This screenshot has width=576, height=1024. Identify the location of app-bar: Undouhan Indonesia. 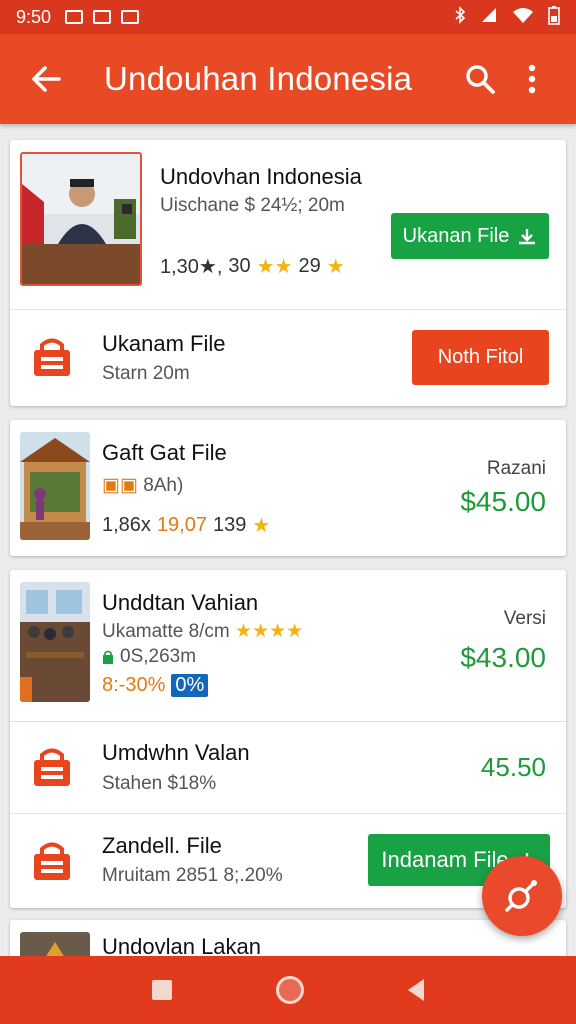
(288, 79).